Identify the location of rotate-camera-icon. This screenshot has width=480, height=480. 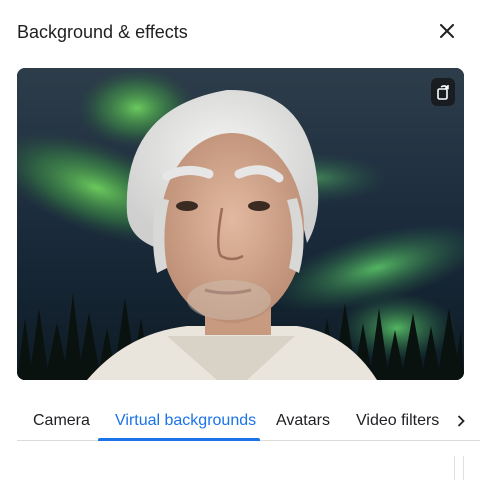
(443, 92).